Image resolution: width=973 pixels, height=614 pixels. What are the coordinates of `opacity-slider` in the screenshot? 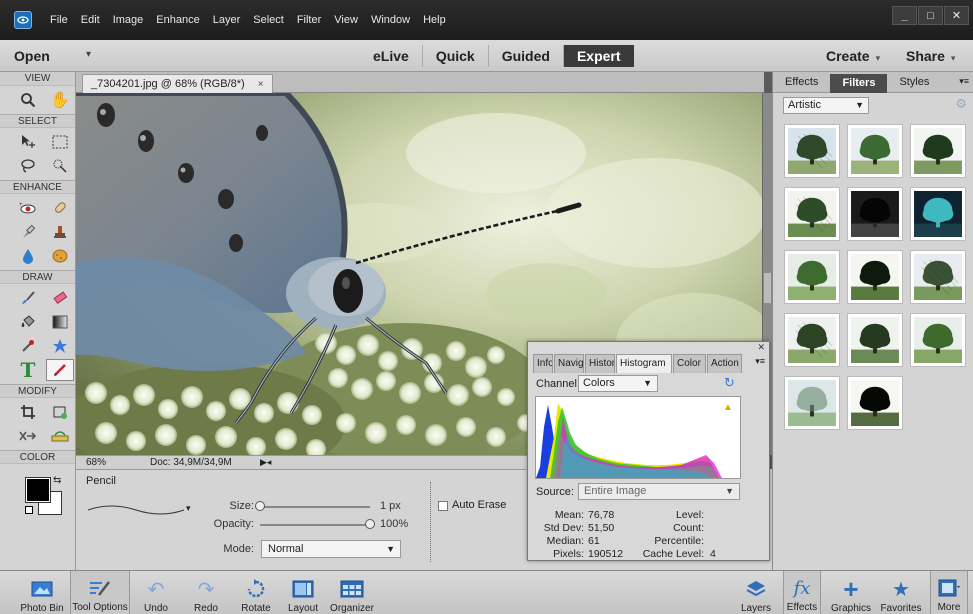 It's located at (315, 525).